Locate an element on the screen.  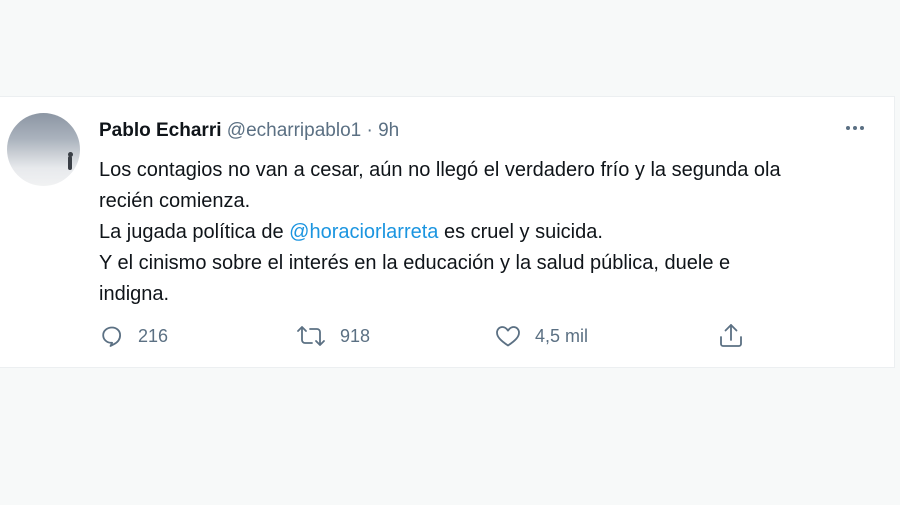
retweet-count: 918 is located at coordinates (355, 335).